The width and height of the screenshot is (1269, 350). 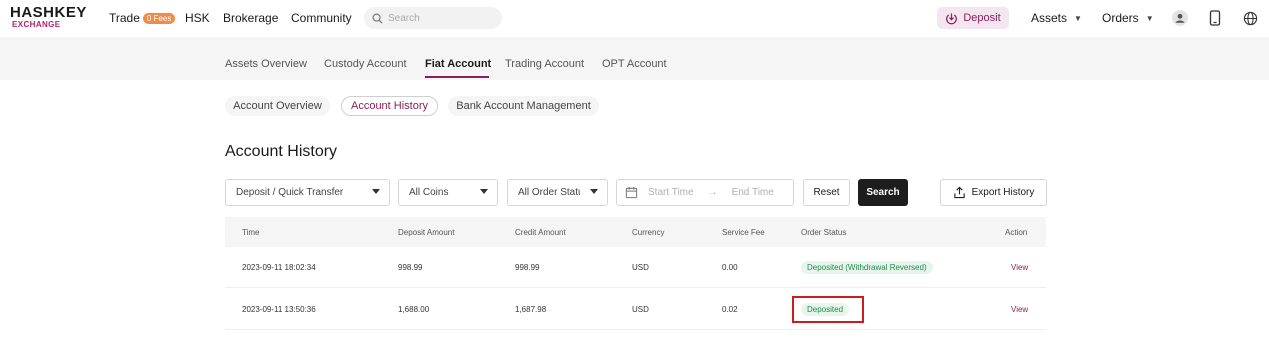 I want to click on order-status-select: All Order Status, so click(x=557, y=192).